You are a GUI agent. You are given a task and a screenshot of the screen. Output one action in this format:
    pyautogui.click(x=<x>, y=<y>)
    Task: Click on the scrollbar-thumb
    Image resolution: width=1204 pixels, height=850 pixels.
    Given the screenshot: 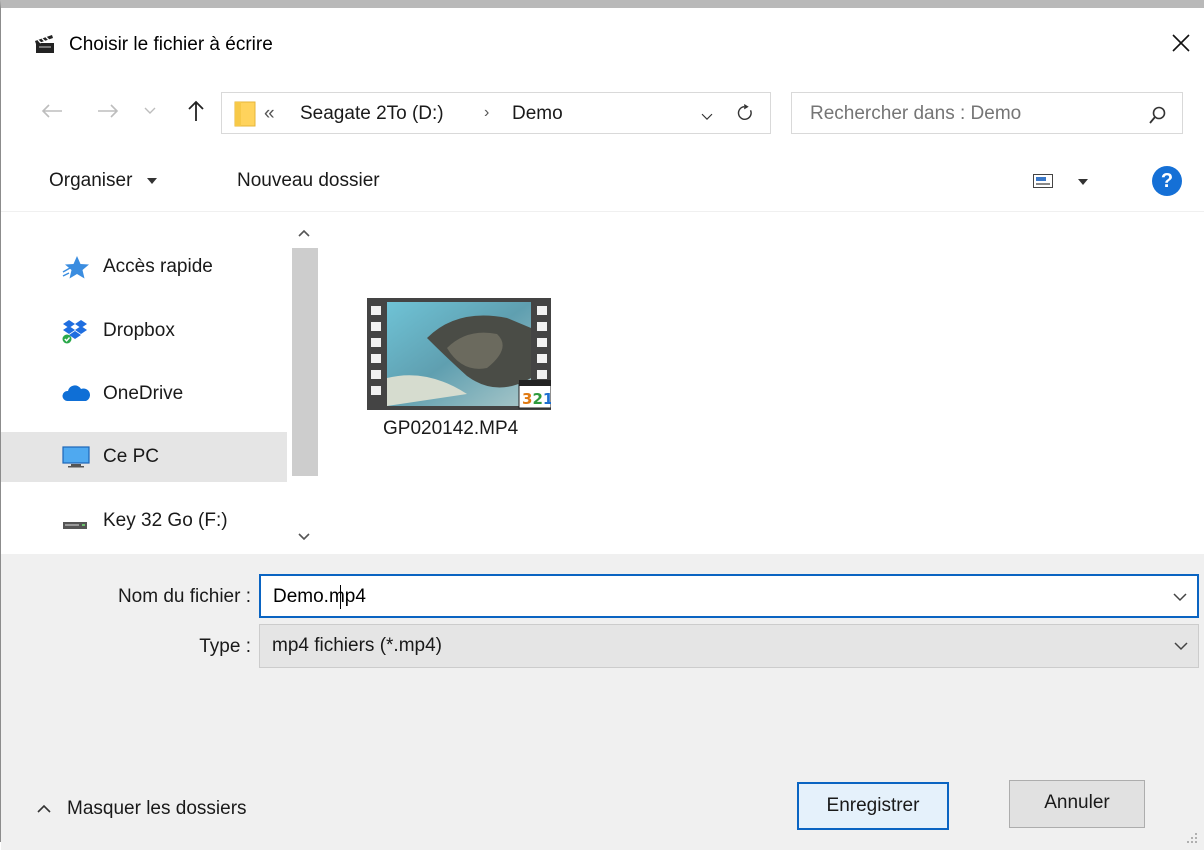 What is the action you would take?
    pyautogui.click(x=305, y=362)
    